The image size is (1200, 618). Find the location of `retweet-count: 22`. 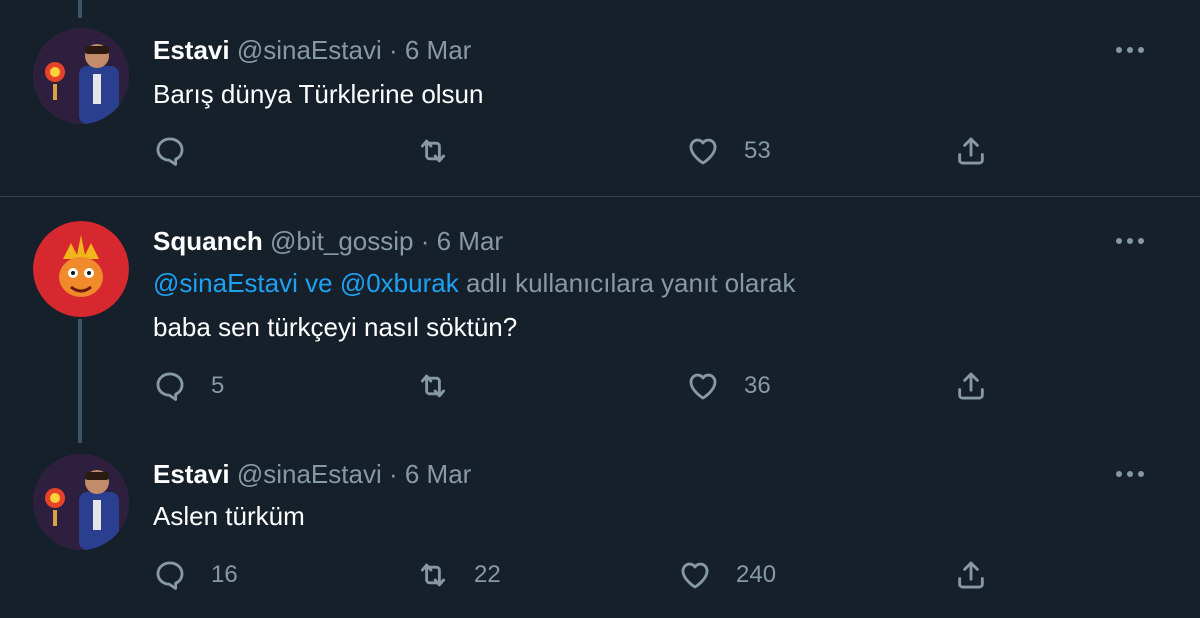

retweet-count: 22 is located at coordinates (487, 574).